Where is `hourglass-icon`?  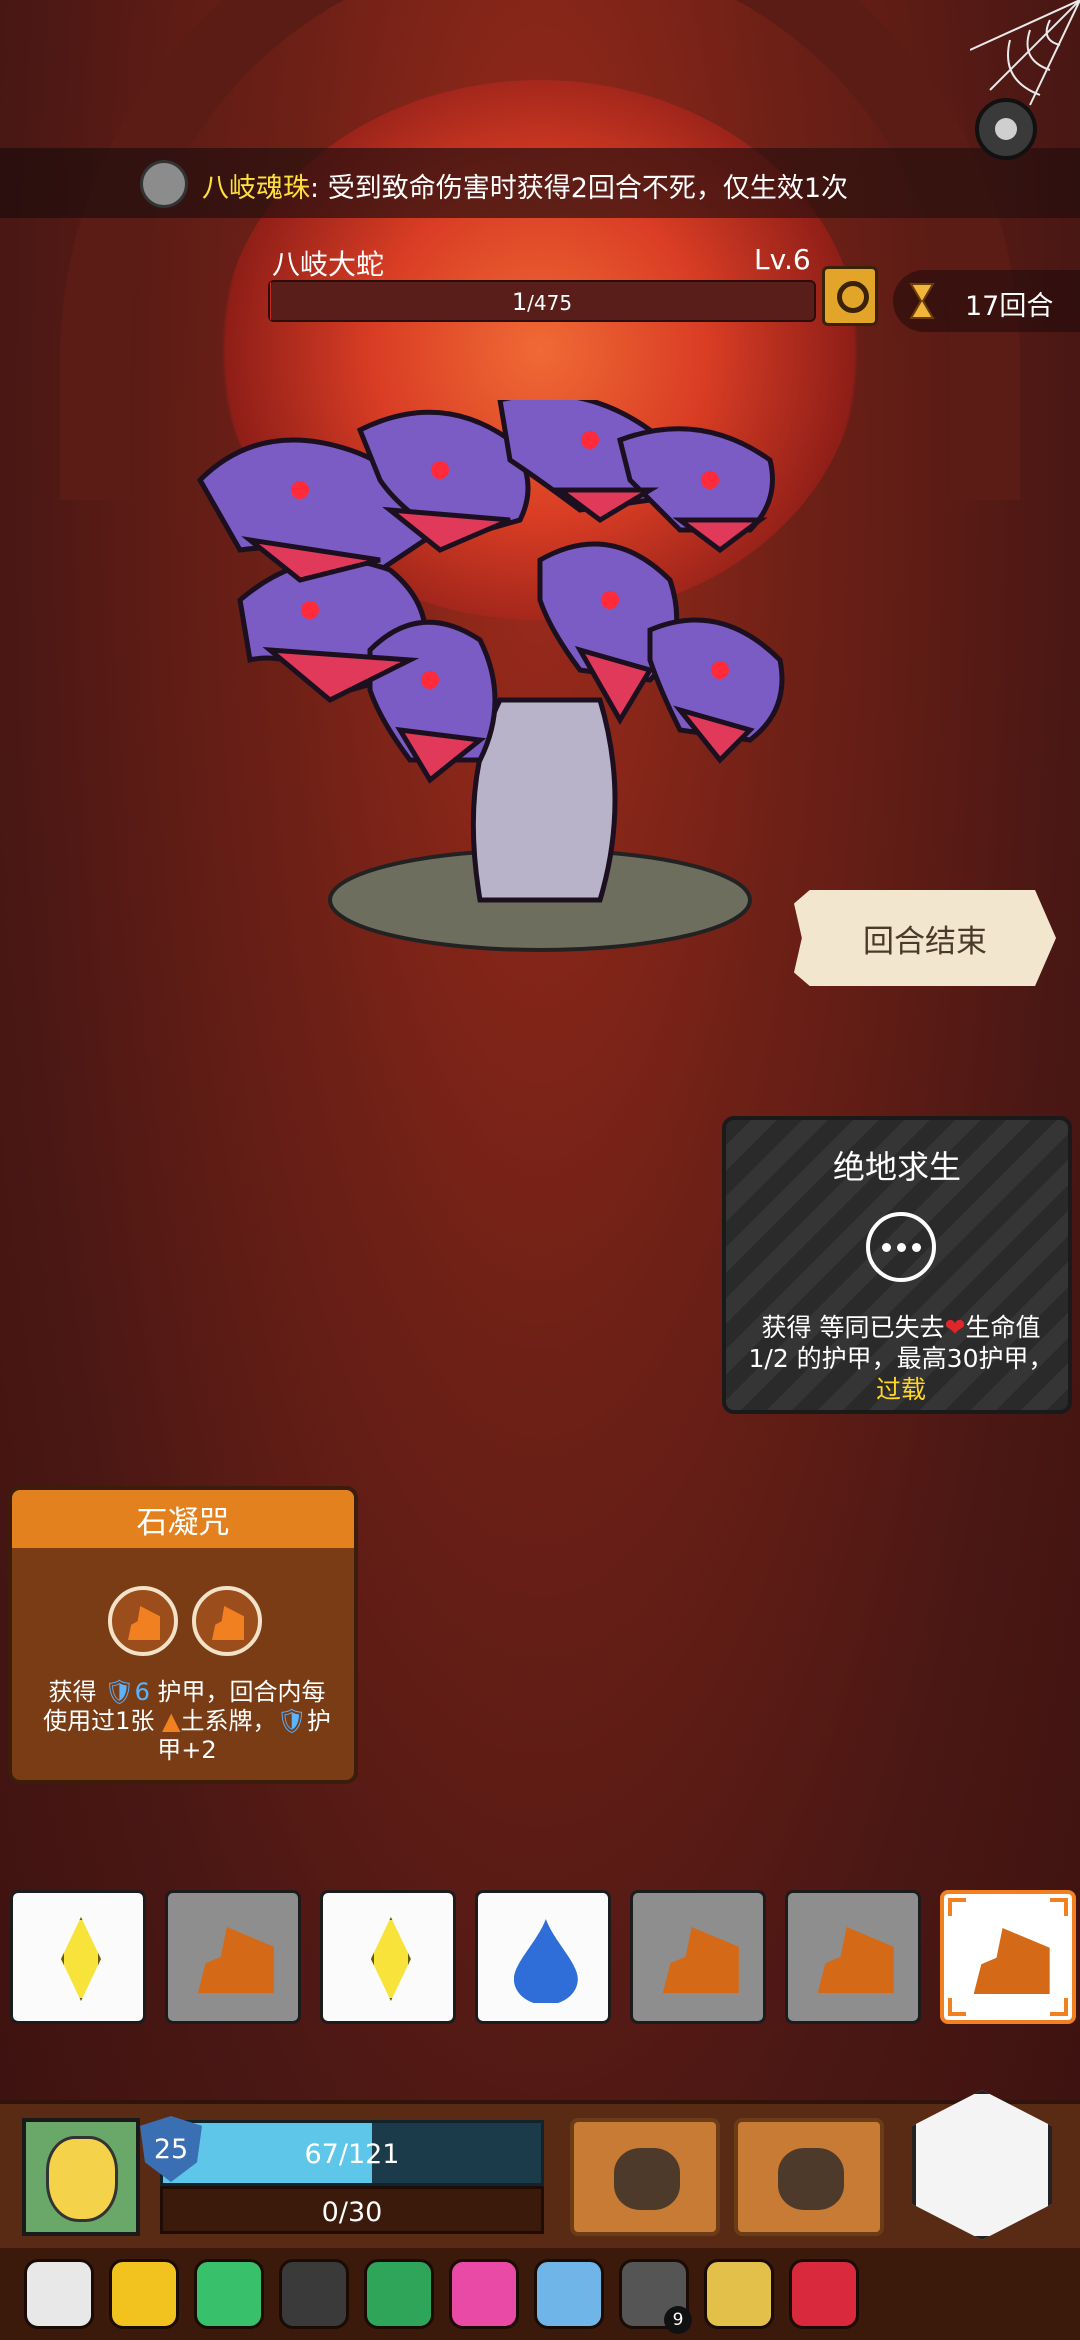
hourglass-icon is located at coordinates (922, 301).